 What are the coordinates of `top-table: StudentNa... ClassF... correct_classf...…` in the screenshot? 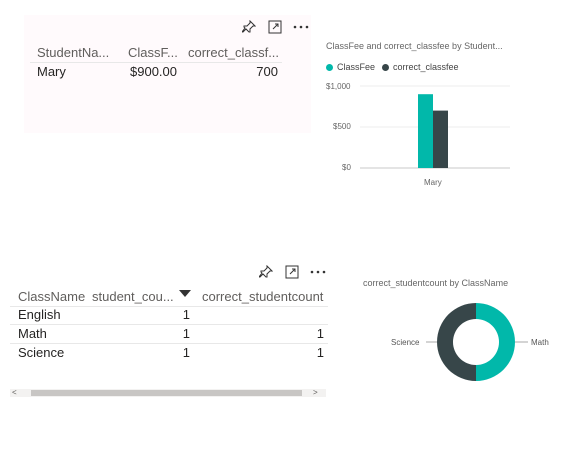 It's located at (156, 64).